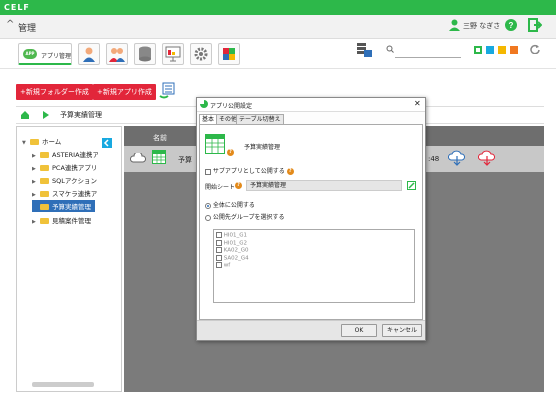 The width and height of the screenshot is (556, 400). I want to click on tree-item-label: 見積案件管理, so click(71, 221).